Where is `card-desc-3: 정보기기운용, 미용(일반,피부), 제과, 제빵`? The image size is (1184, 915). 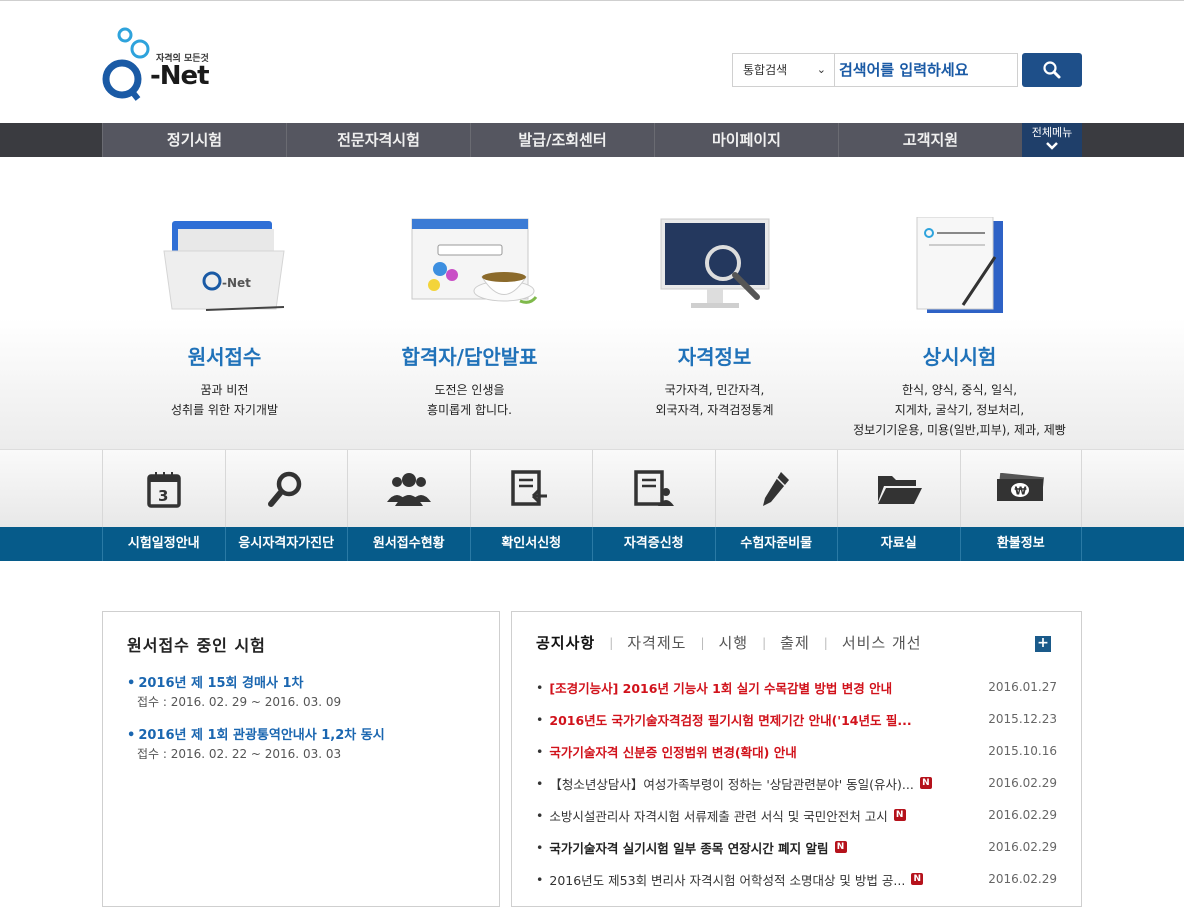
card-desc-3: 정보기기운용, 미용(일반,피부), 제과, 제빵 is located at coordinates (959, 430).